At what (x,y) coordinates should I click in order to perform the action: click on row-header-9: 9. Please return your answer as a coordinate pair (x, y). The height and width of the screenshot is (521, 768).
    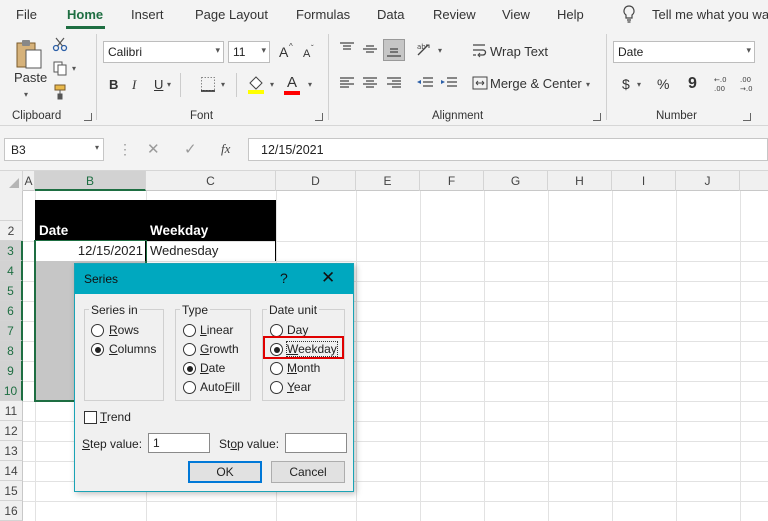
    Looking at the image, I should click on (11, 371).